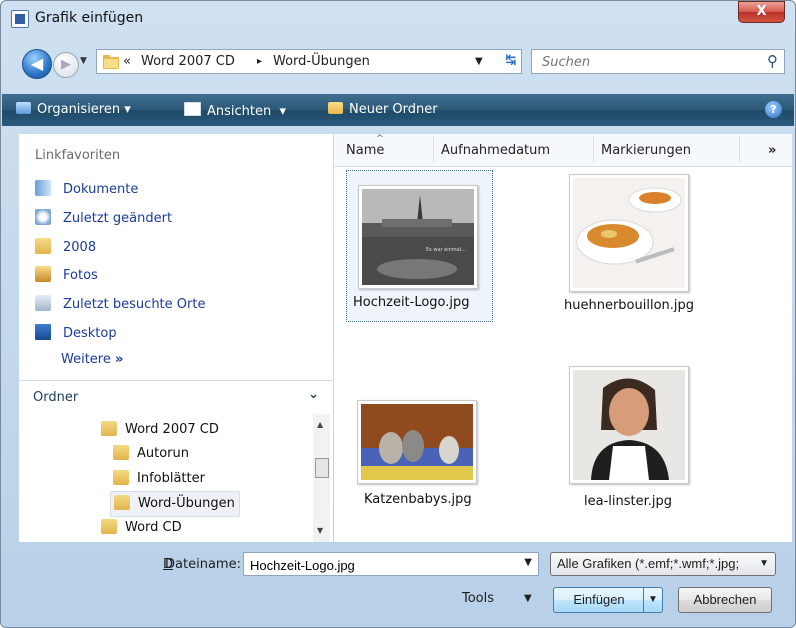 This screenshot has width=796, height=628. I want to click on folder-tree-scrollbar: ▲ ▼, so click(321, 478).